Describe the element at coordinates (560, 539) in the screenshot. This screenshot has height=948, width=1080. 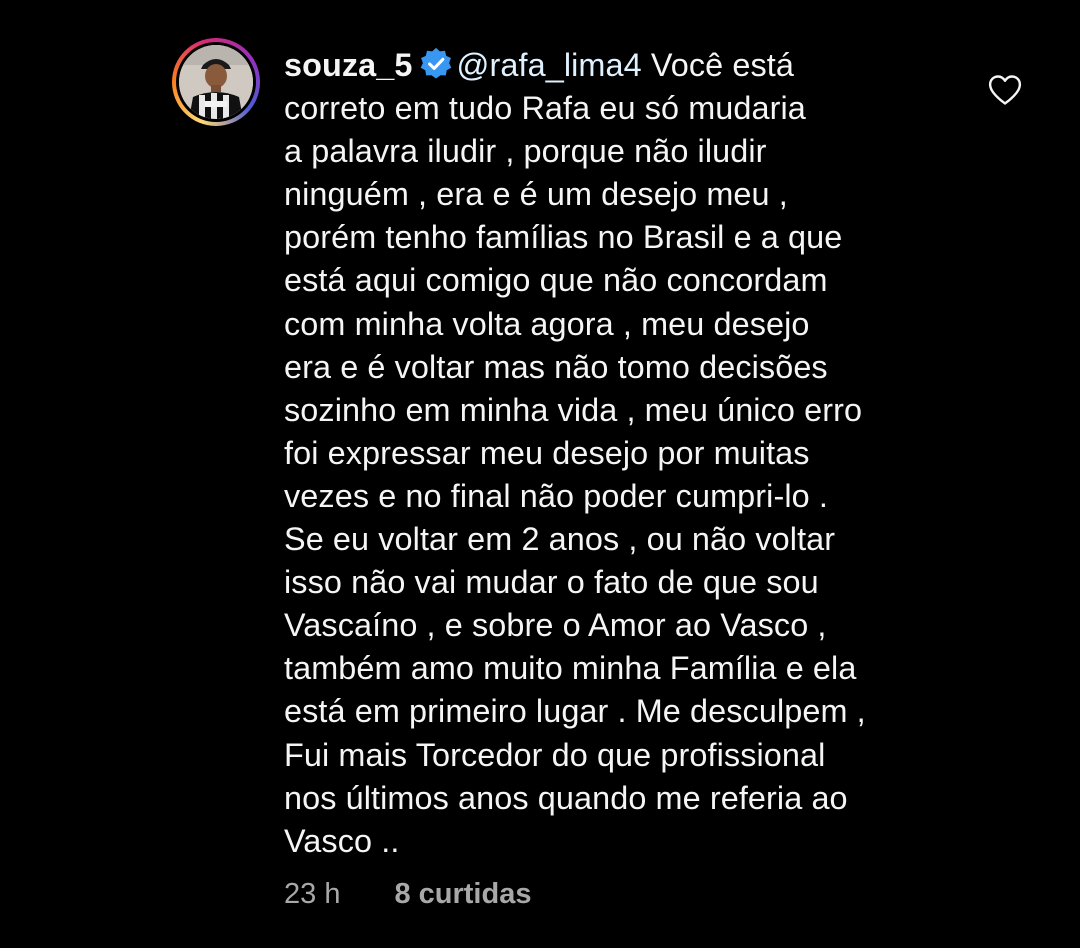
I see `comment-text-line: Se eu voltar em 2 anos , ou não voltar` at that location.